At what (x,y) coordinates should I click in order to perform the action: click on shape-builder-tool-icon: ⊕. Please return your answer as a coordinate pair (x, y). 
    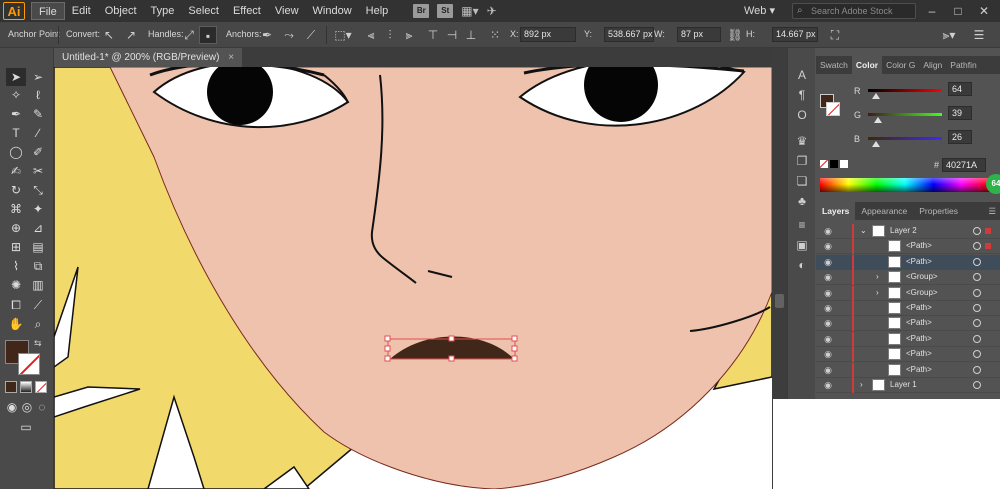
    Looking at the image, I should click on (16, 228).